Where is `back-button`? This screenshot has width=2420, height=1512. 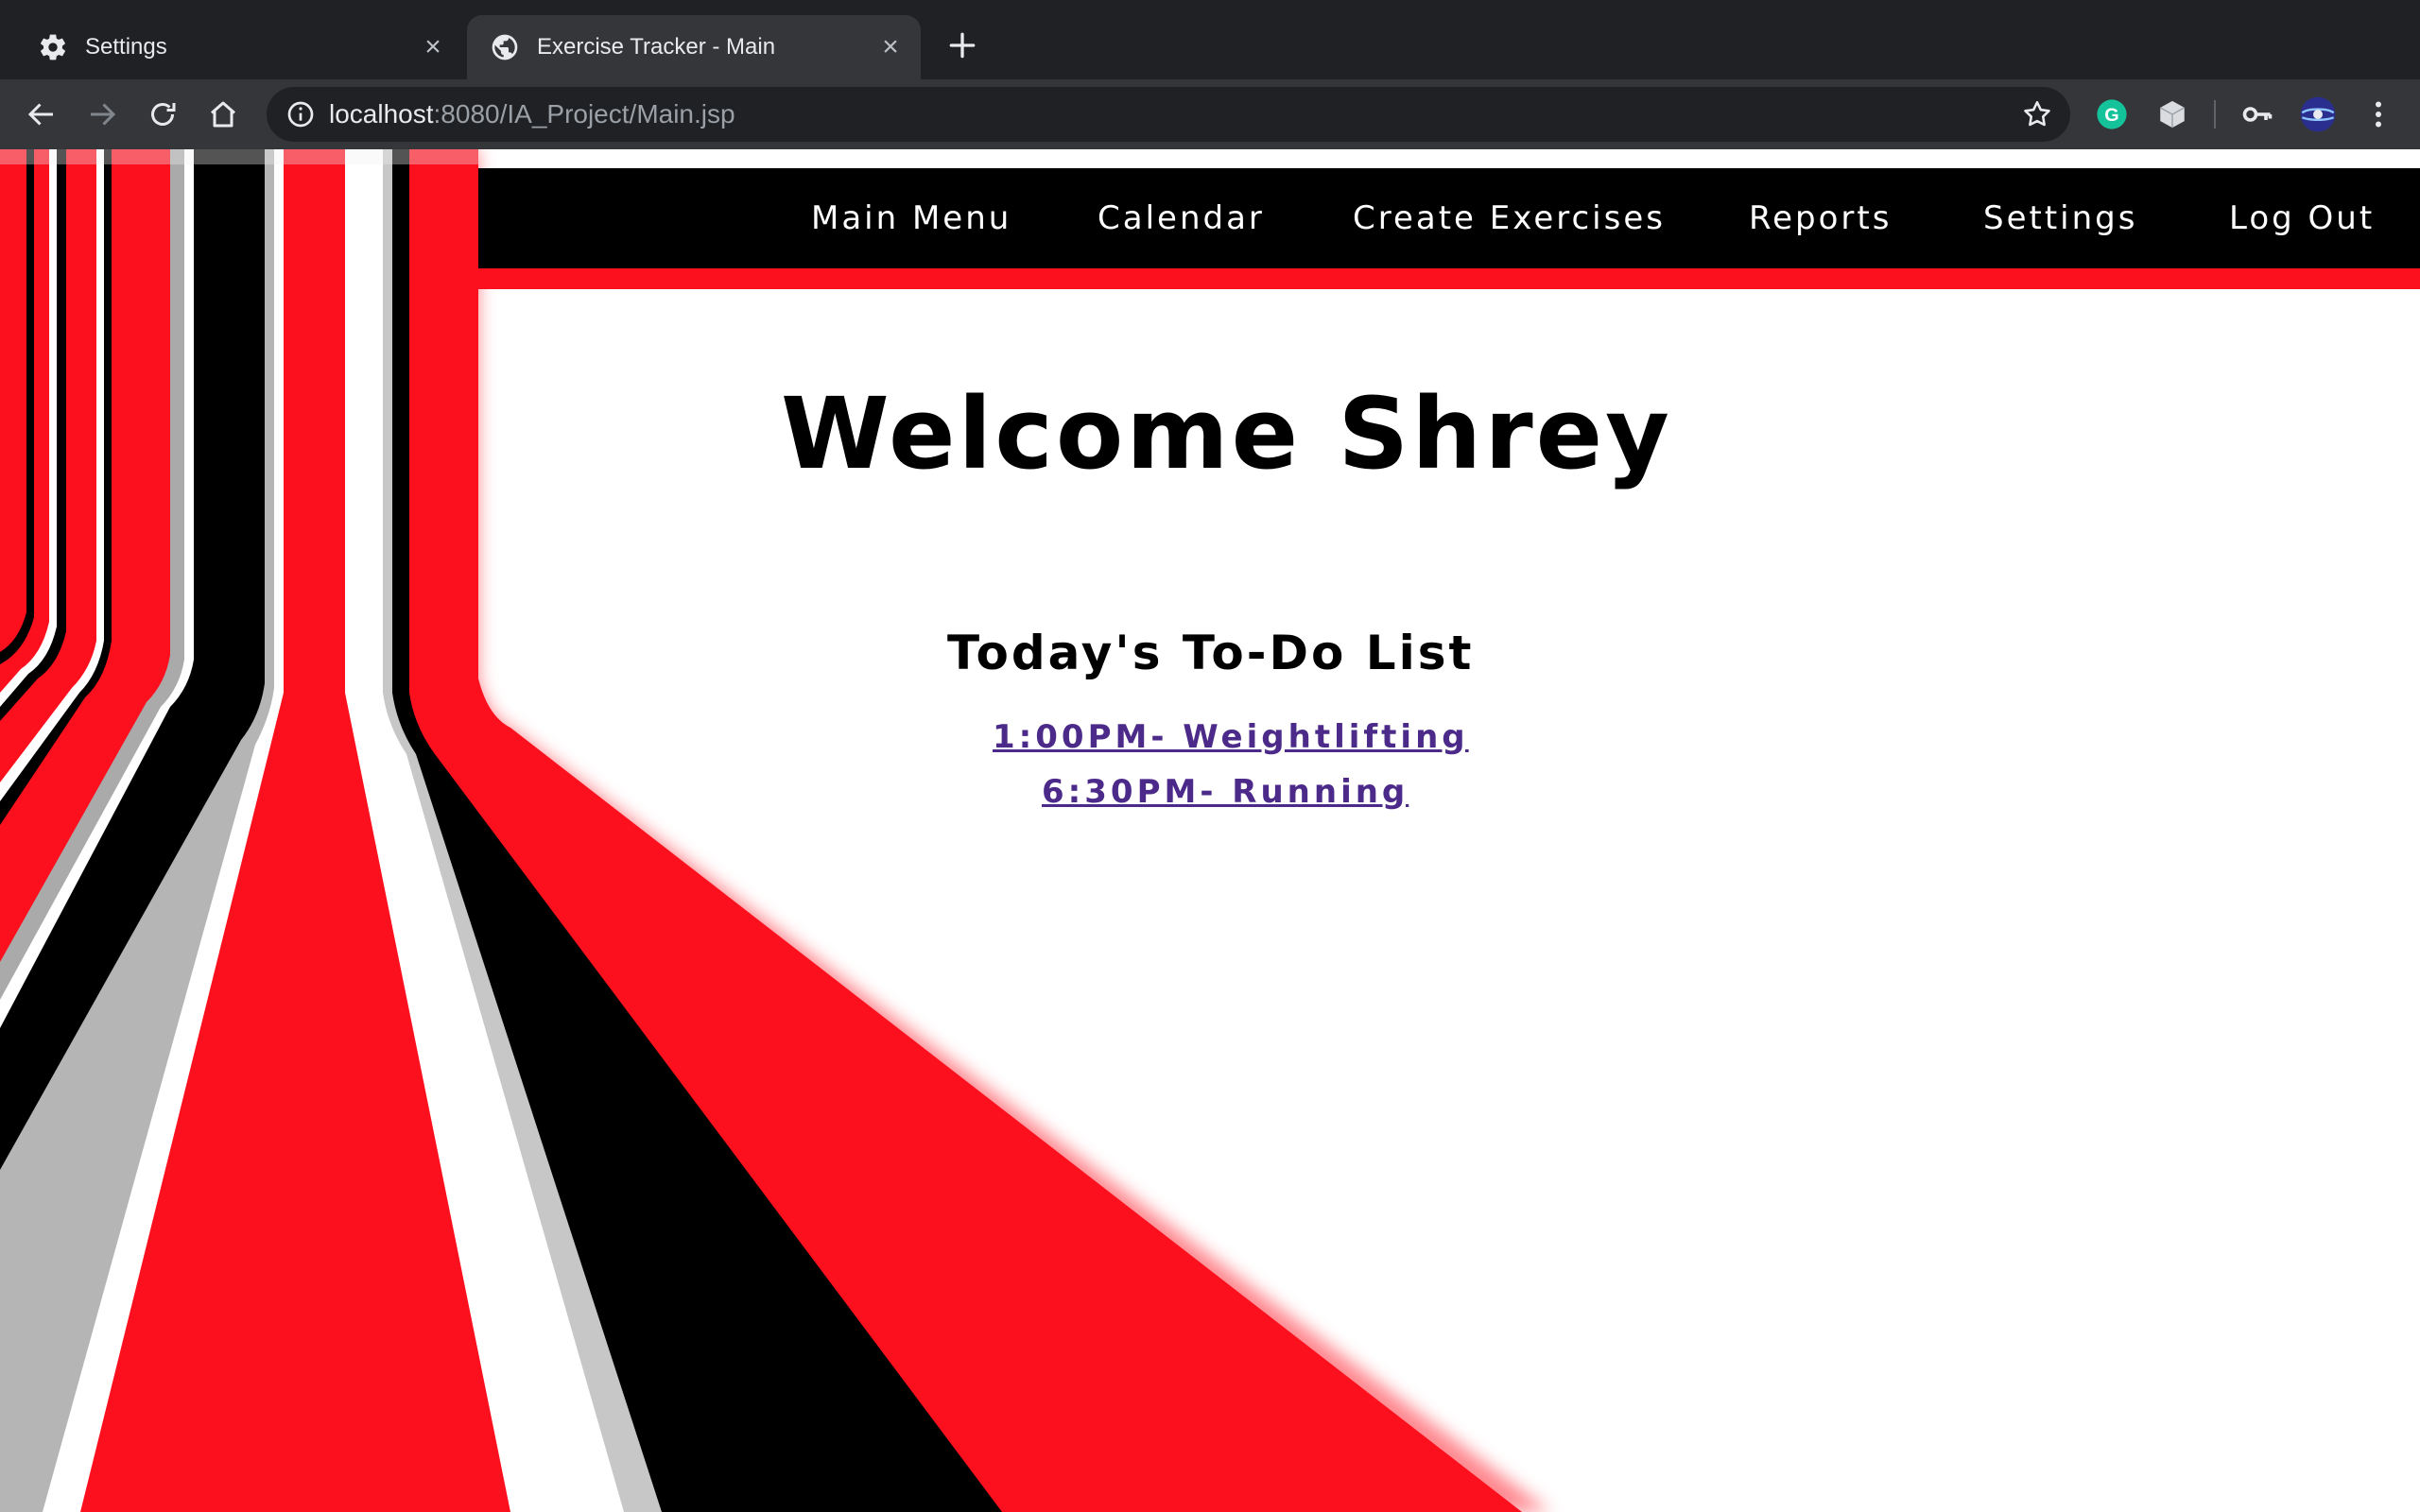 back-button is located at coordinates (41, 114).